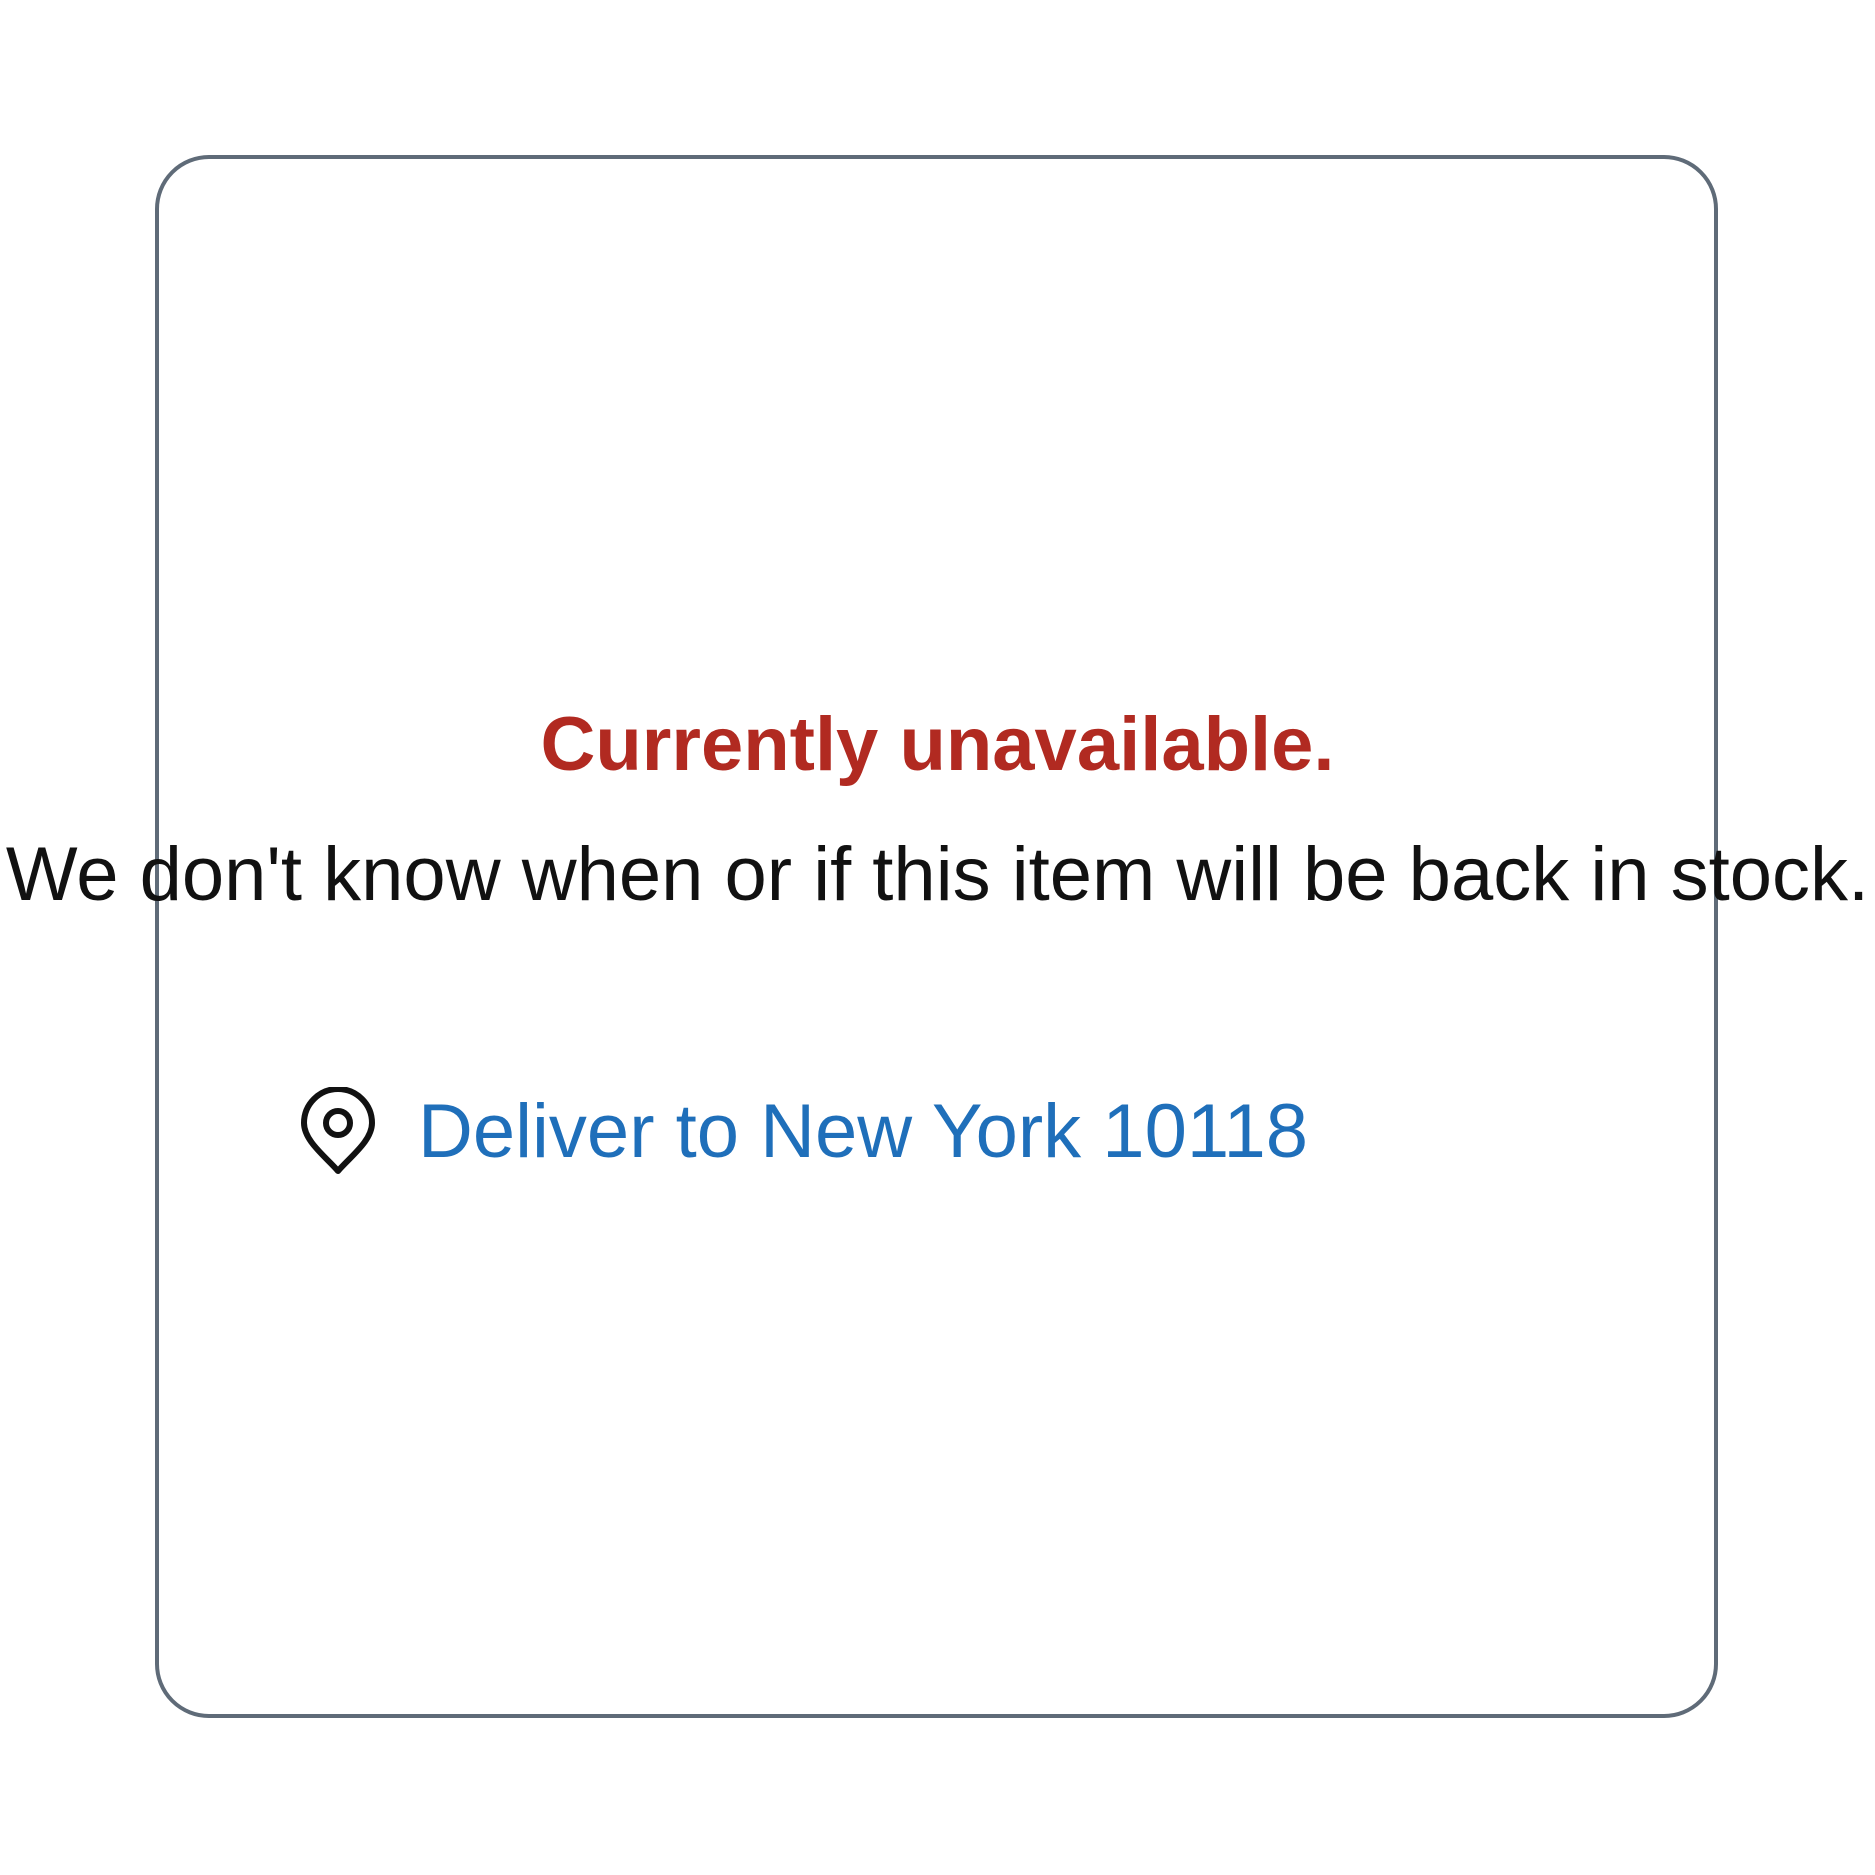  I want to click on availability-status: Currently unavailable., so click(937, 744).